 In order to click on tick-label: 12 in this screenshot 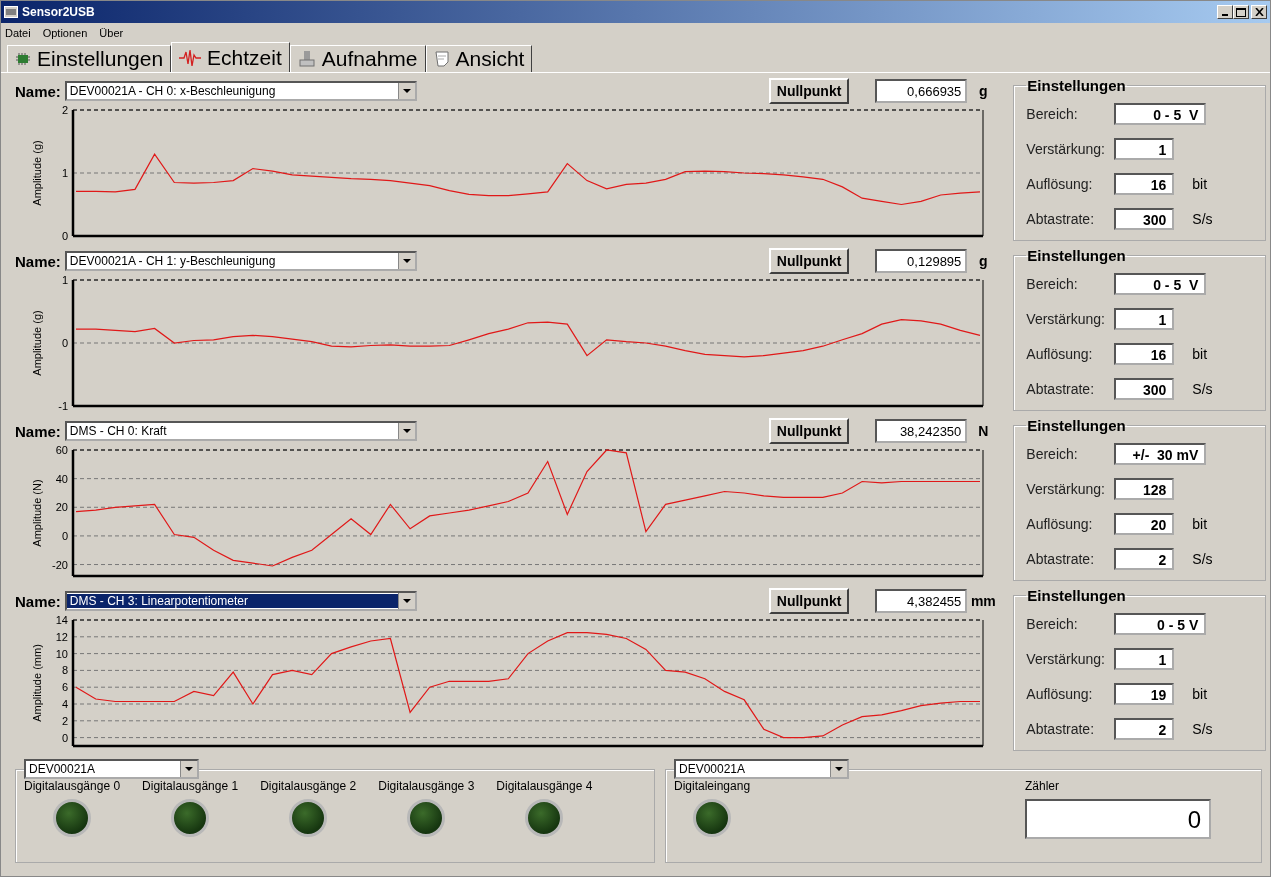, I will do `click(61, 636)`.